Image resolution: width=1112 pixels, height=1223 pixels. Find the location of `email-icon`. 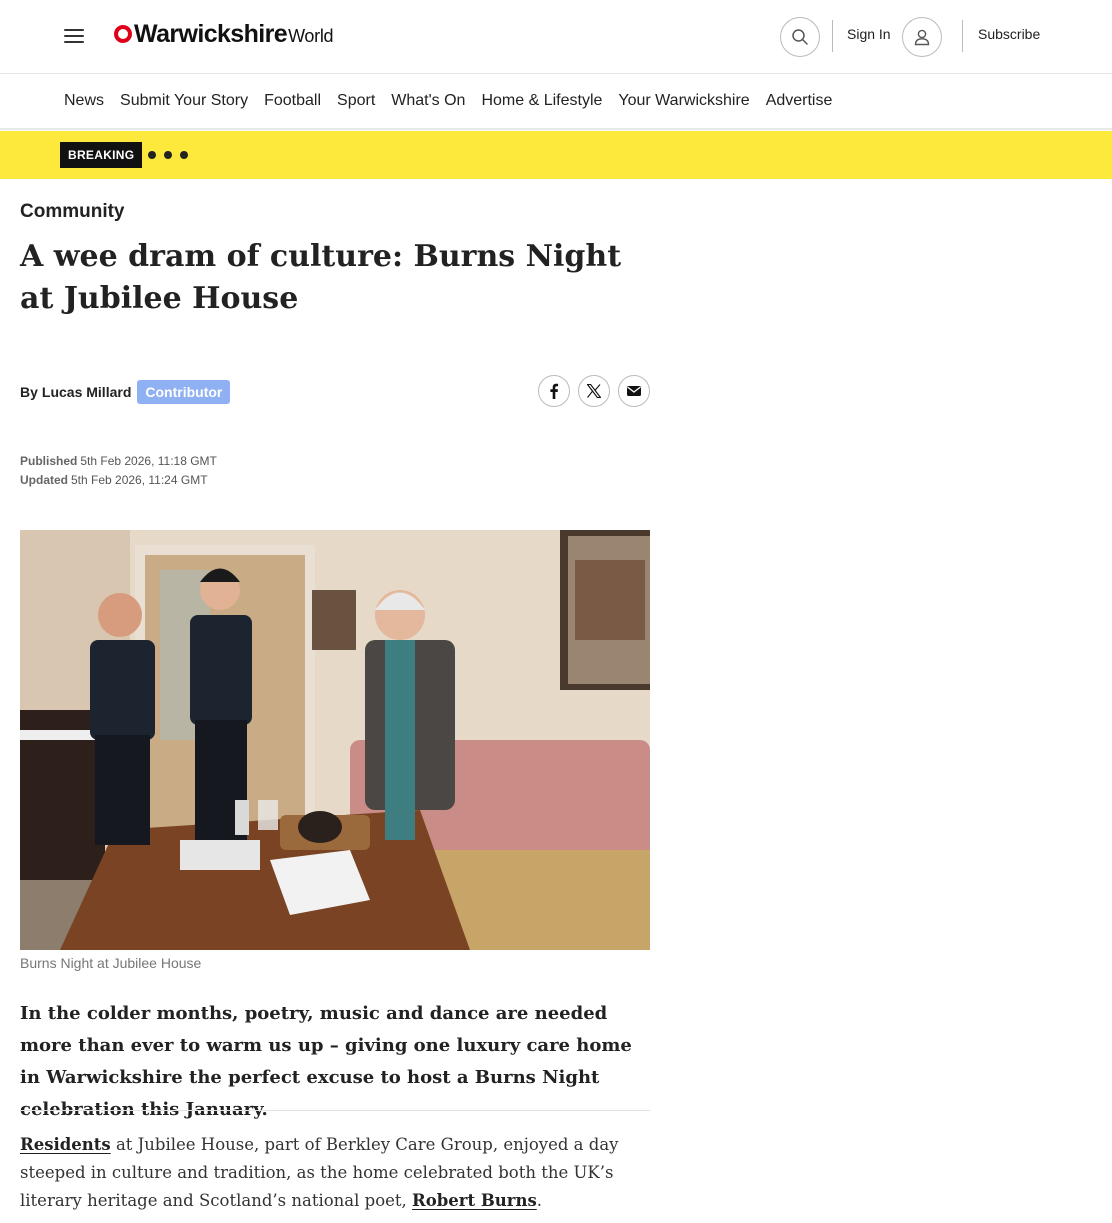

email-icon is located at coordinates (634, 391).